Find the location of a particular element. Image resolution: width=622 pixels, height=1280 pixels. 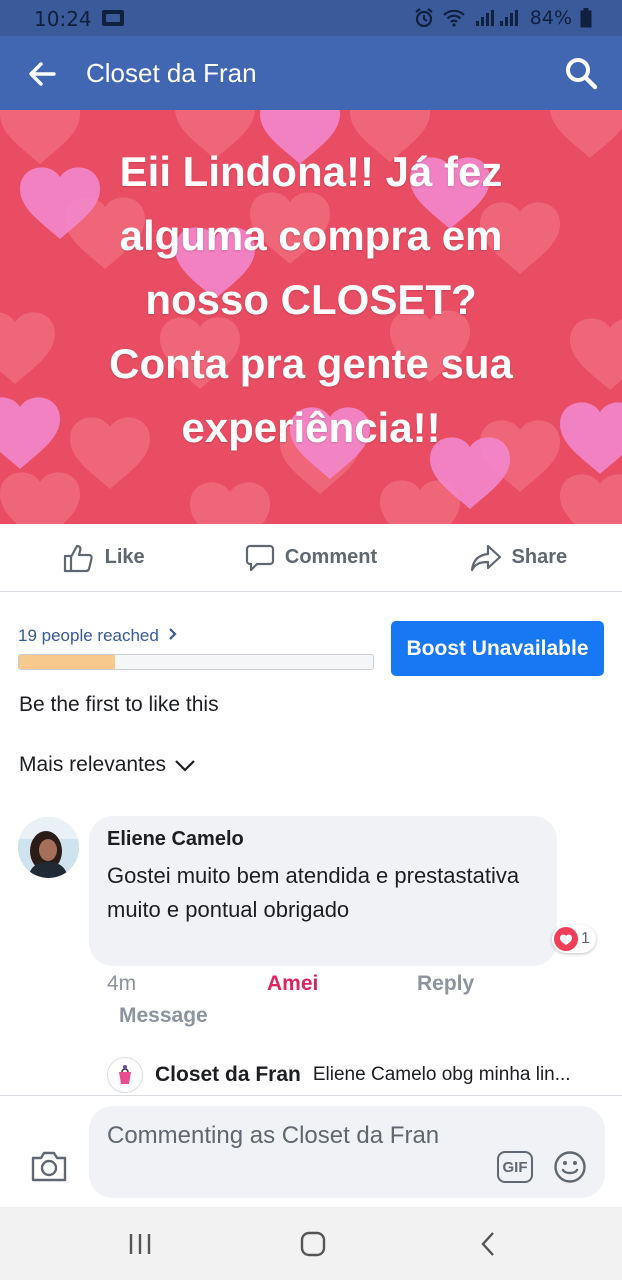

share-button: Share is located at coordinates (518, 557).